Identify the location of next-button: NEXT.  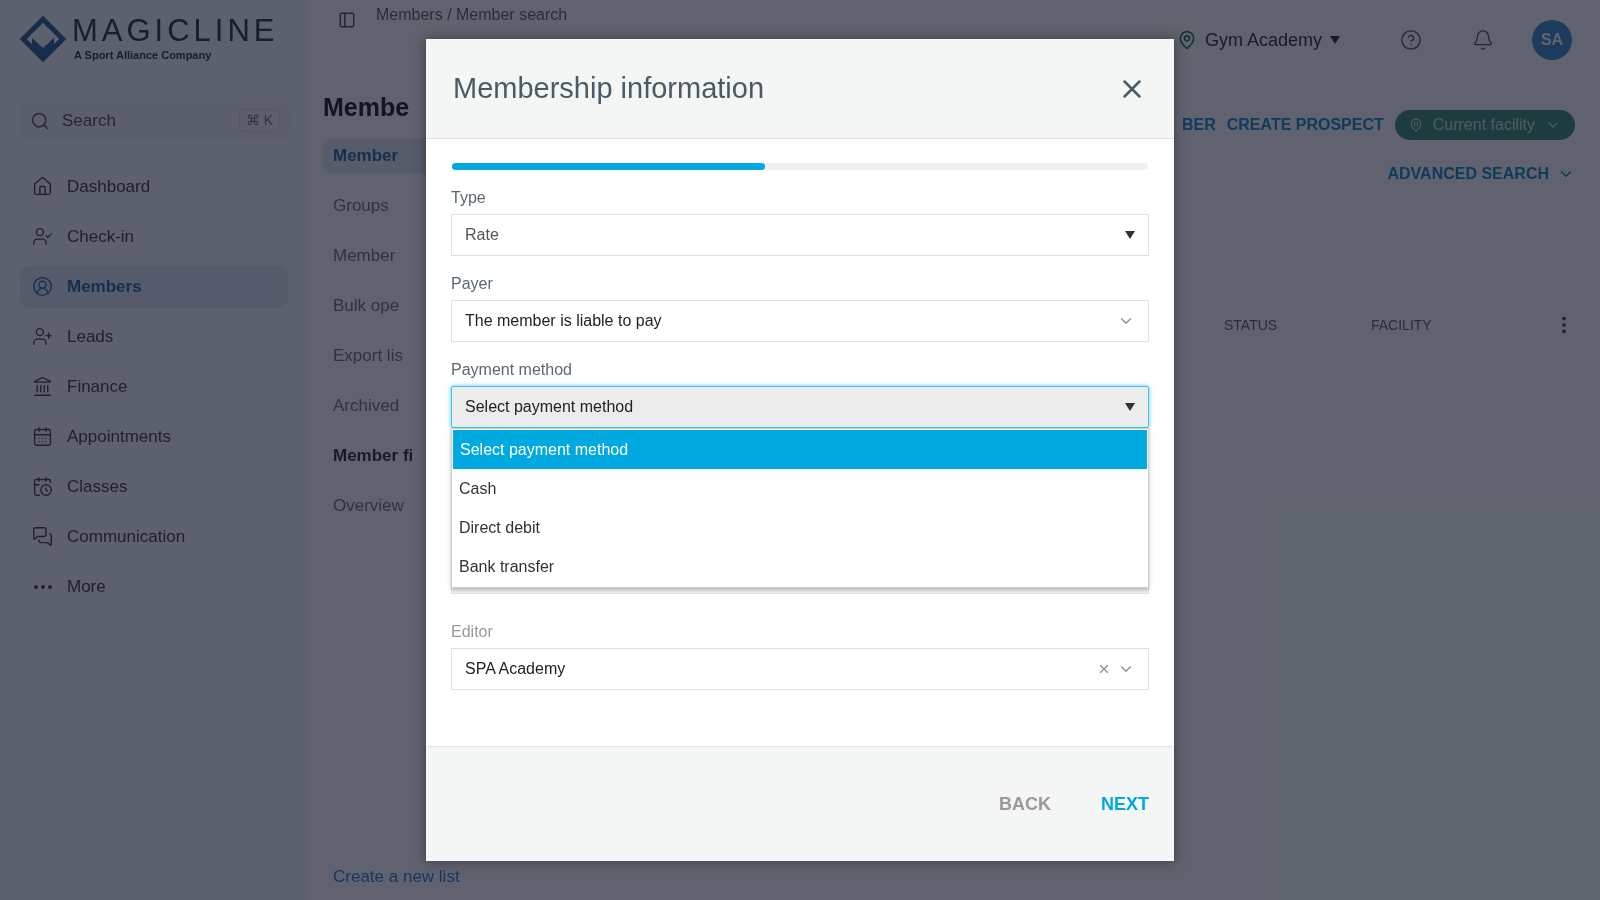
(1125, 804).